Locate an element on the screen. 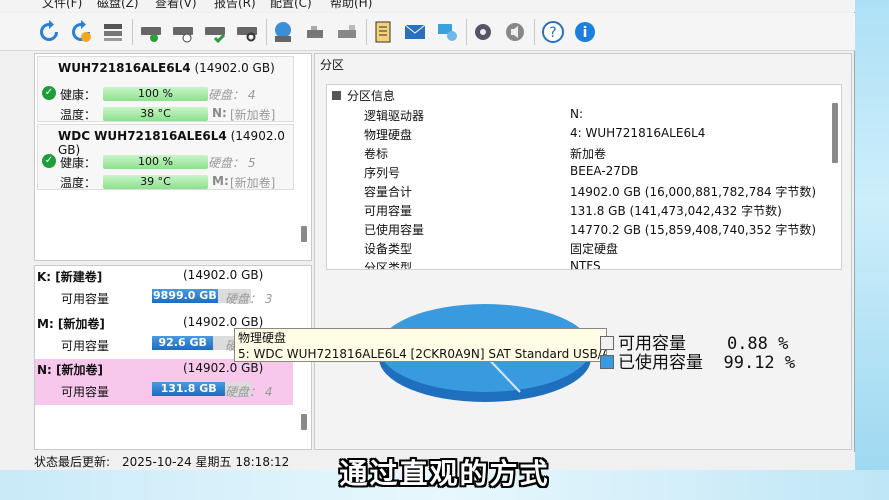 This screenshot has width=889, height=500. prop-value: 新加卷 is located at coordinates (588, 154).